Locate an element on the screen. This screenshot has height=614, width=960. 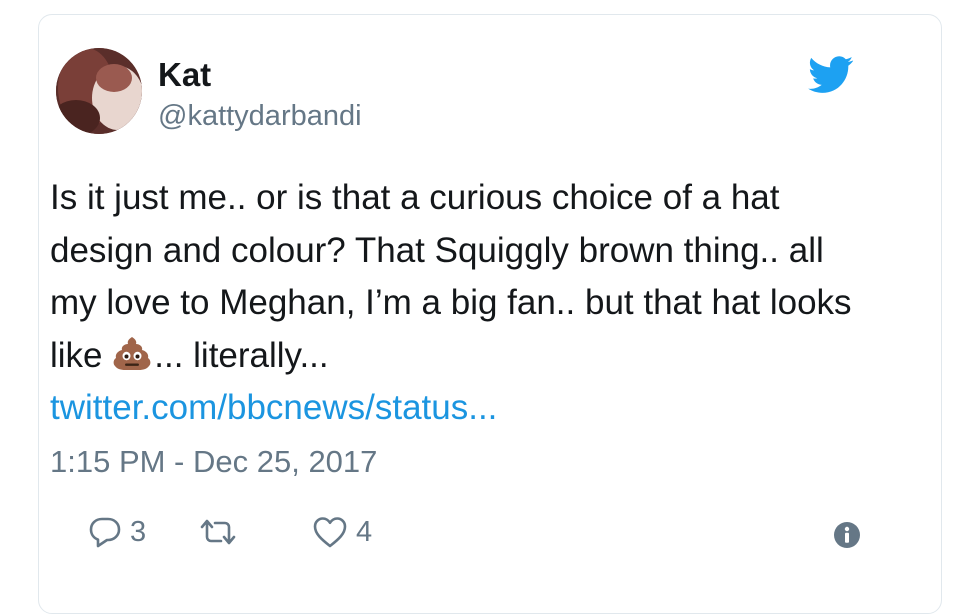
avatar is located at coordinates (99, 91).